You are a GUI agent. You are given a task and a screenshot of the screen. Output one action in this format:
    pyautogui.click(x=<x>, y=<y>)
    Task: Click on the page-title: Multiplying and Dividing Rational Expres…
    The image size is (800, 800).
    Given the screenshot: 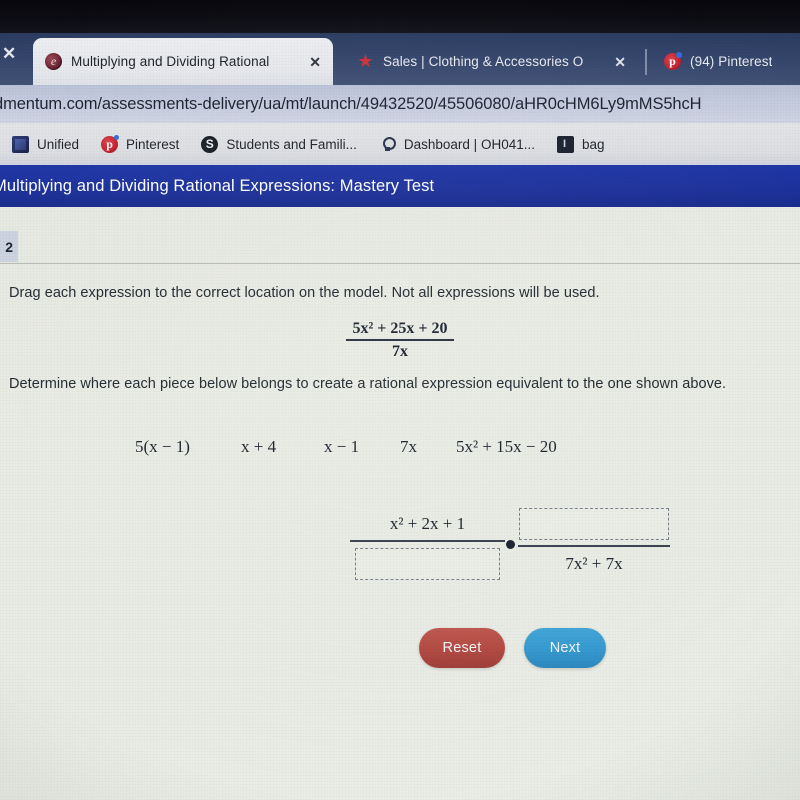 What is the action you would take?
    pyautogui.click(x=217, y=185)
    